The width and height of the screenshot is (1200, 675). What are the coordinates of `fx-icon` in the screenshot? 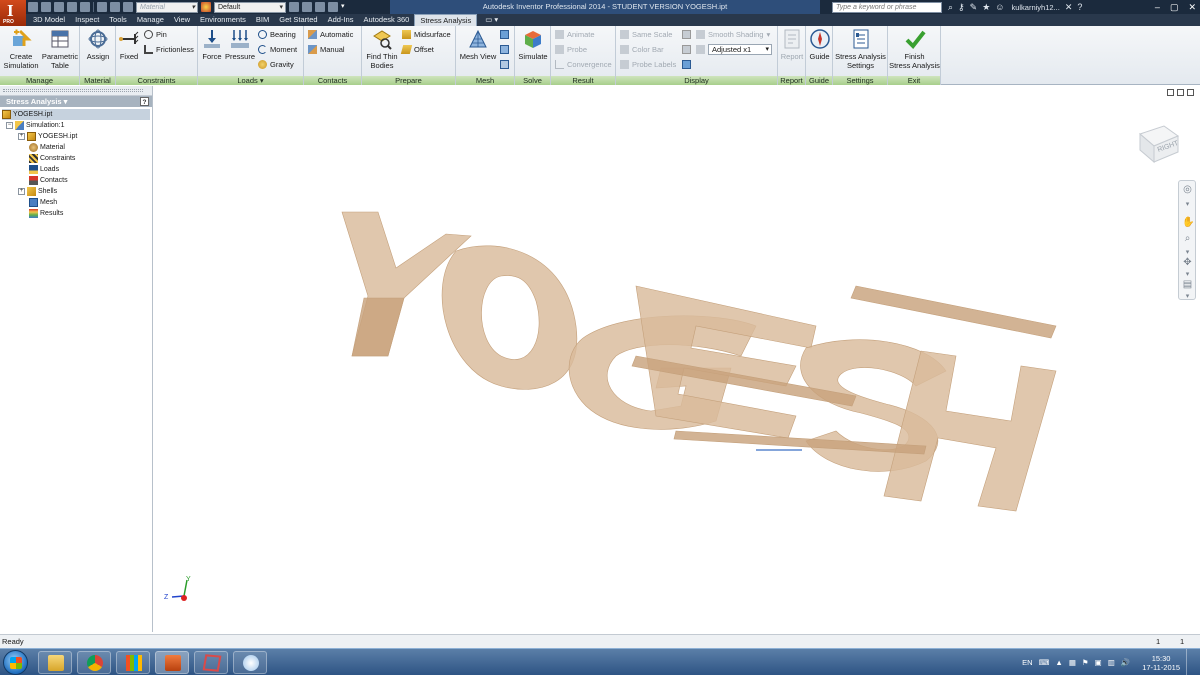 It's located at (320, 7).